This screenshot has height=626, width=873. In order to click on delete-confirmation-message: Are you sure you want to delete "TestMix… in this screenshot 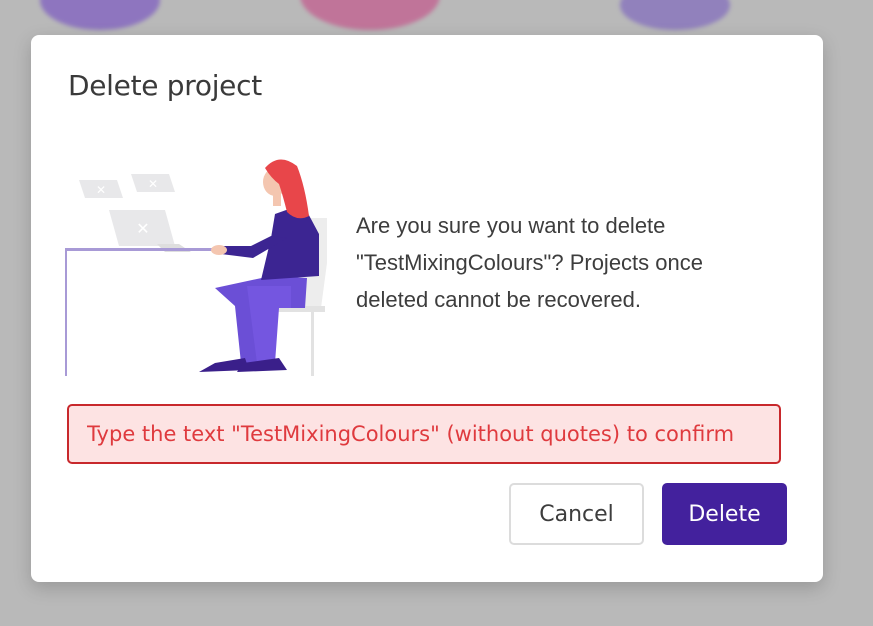, I will do `click(529, 262)`.